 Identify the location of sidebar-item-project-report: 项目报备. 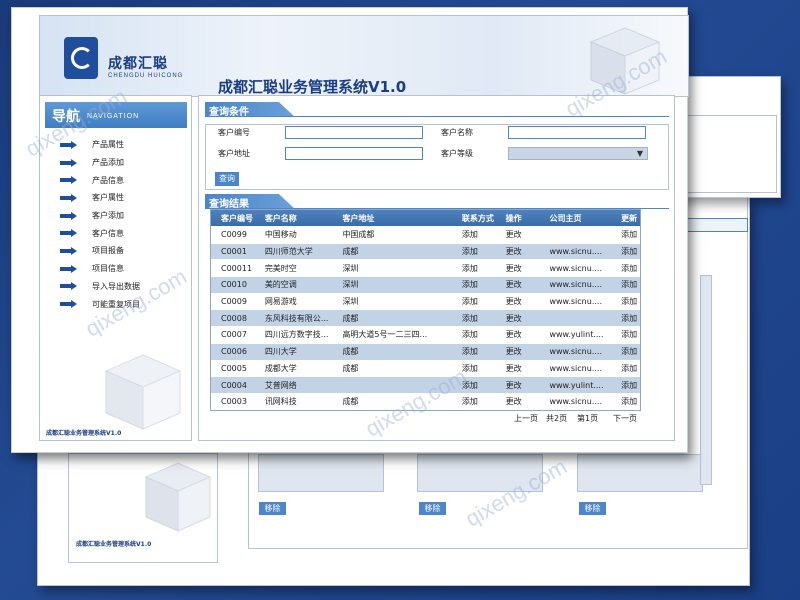
(100, 251).